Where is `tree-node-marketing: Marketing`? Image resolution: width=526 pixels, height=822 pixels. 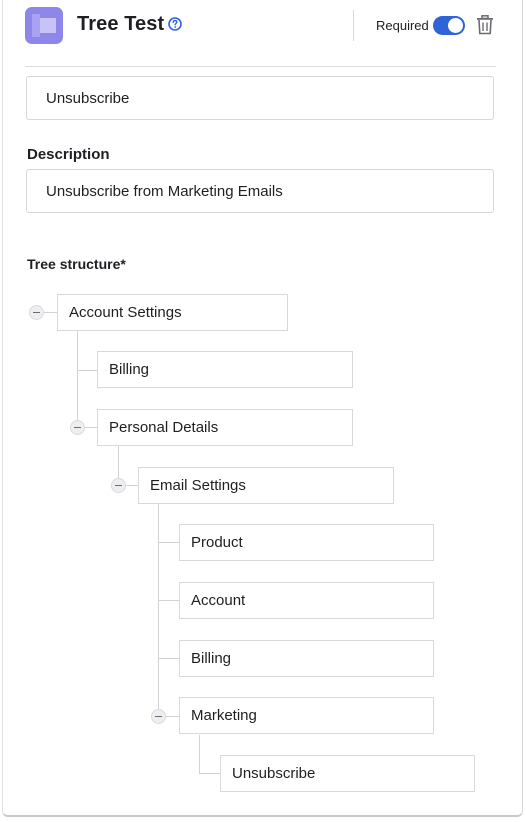
tree-node-marketing: Marketing is located at coordinates (306, 715).